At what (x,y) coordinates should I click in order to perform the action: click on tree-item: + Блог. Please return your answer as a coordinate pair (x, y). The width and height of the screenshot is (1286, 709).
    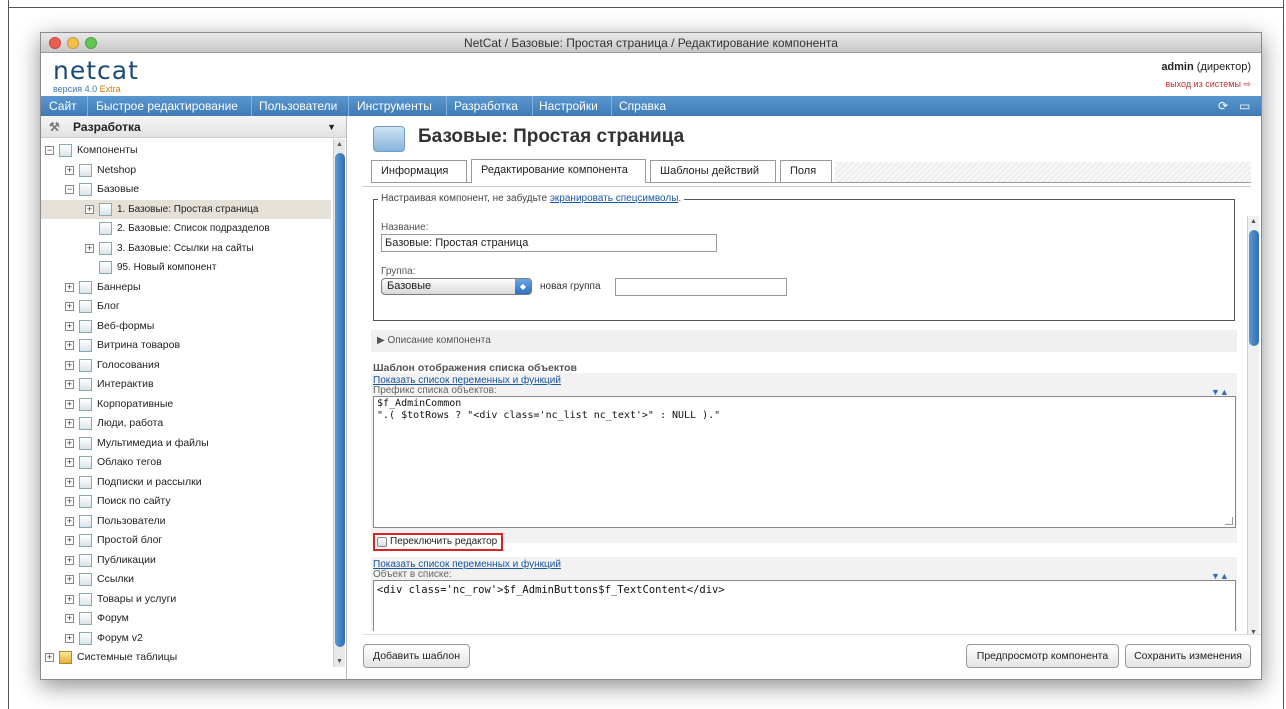
    Looking at the image, I should click on (186, 306).